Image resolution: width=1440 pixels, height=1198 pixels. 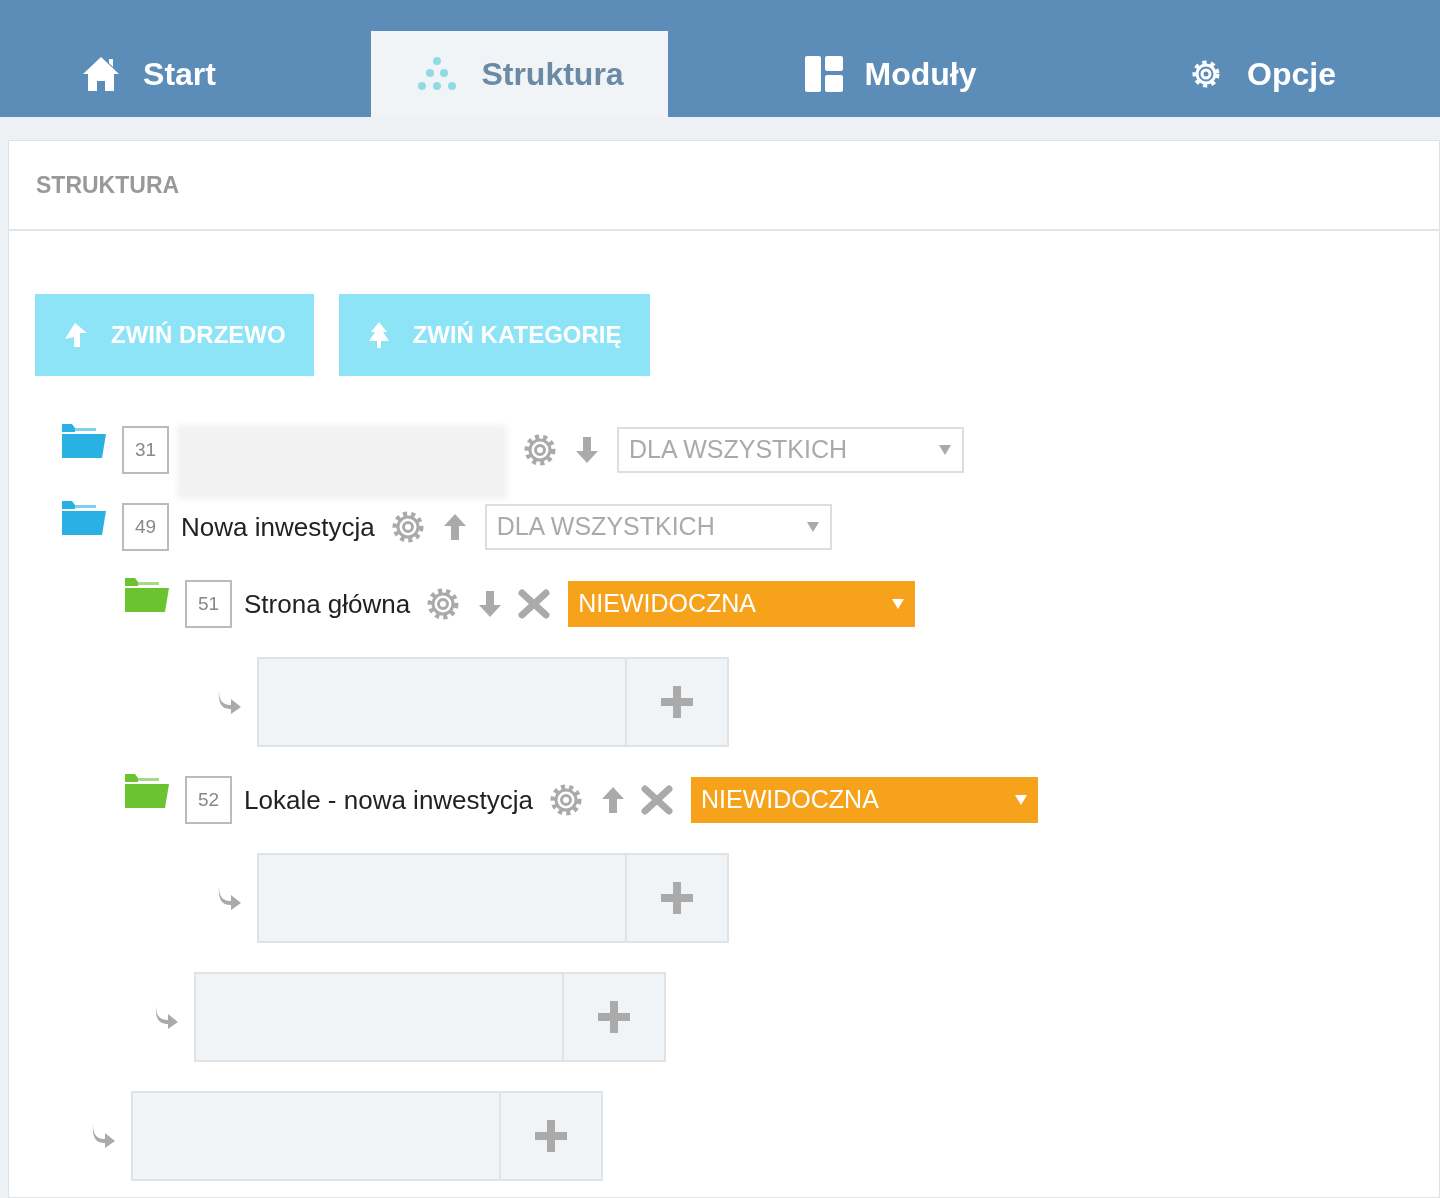 What do you see at coordinates (378, 335) in the screenshot?
I see `tree-icon` at bounding box center [378, 335].